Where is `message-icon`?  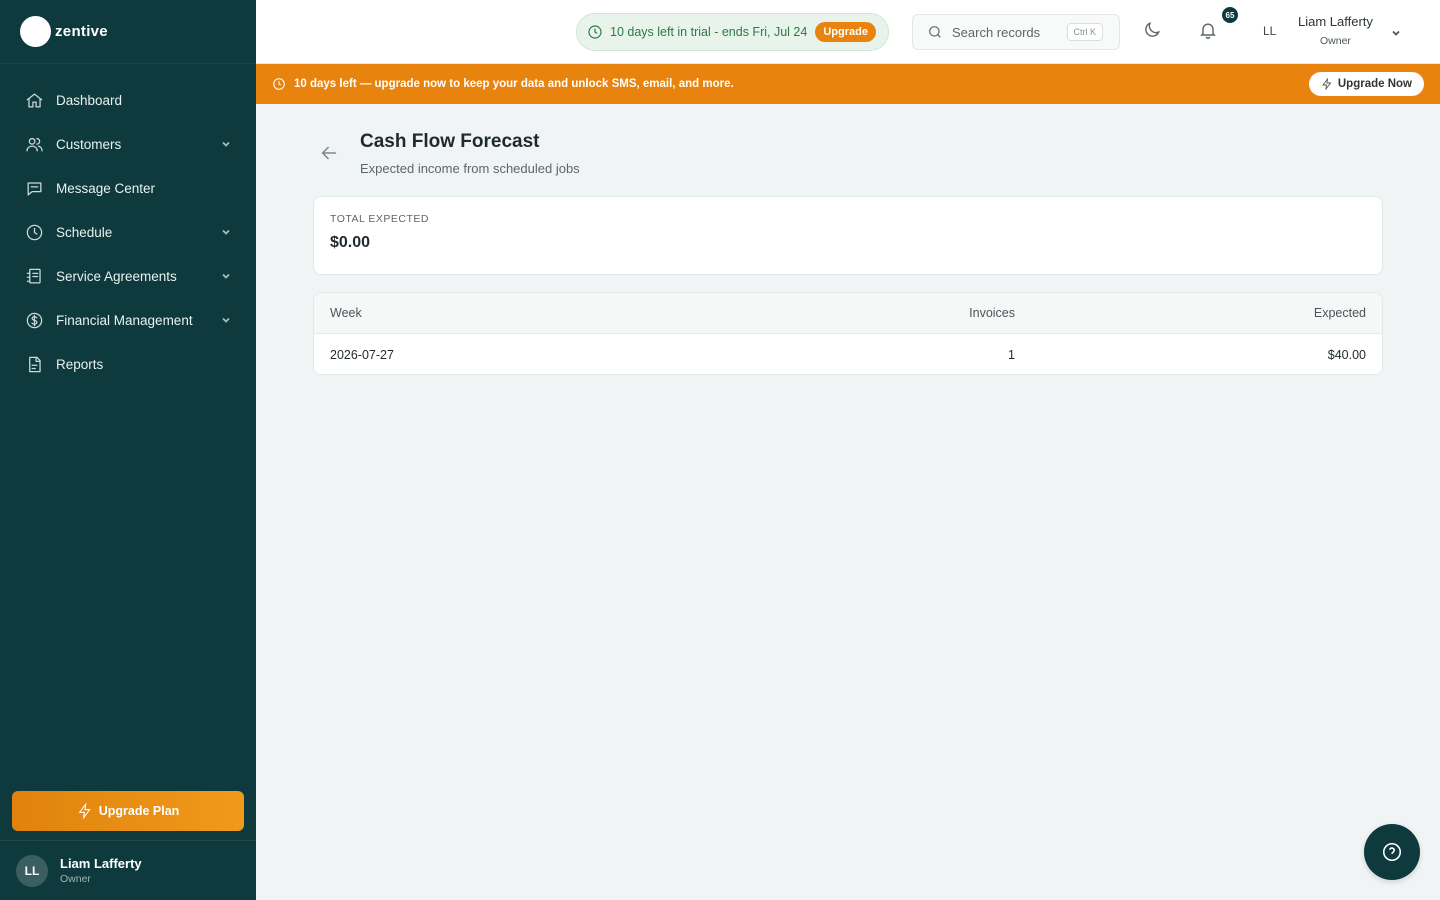
message-icon is located at coordinates (34, 188).